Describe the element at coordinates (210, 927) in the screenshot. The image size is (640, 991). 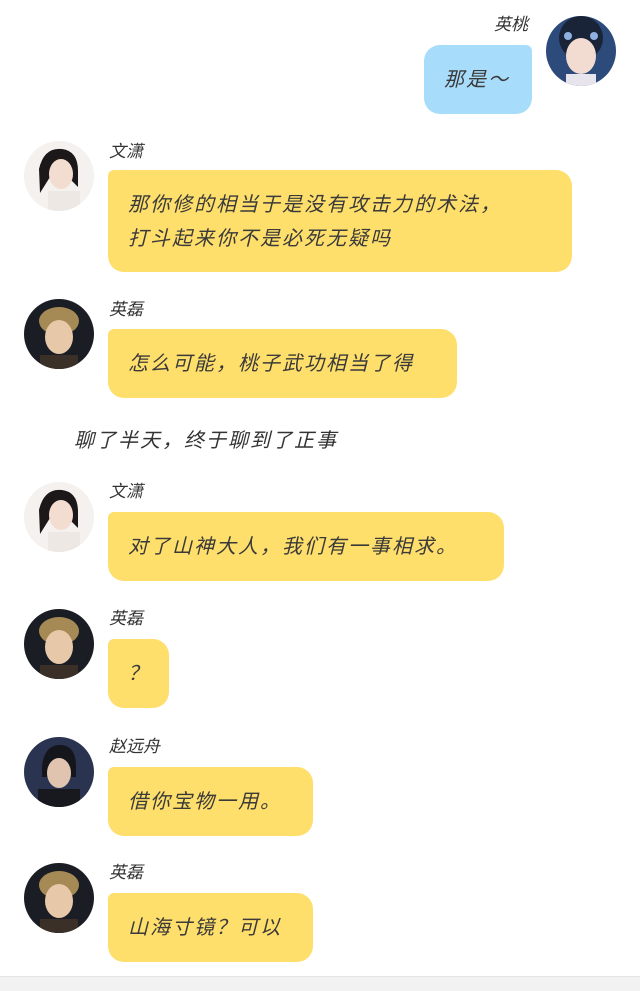
I see `message-bubble: 山海寸镜？可以` at that location.